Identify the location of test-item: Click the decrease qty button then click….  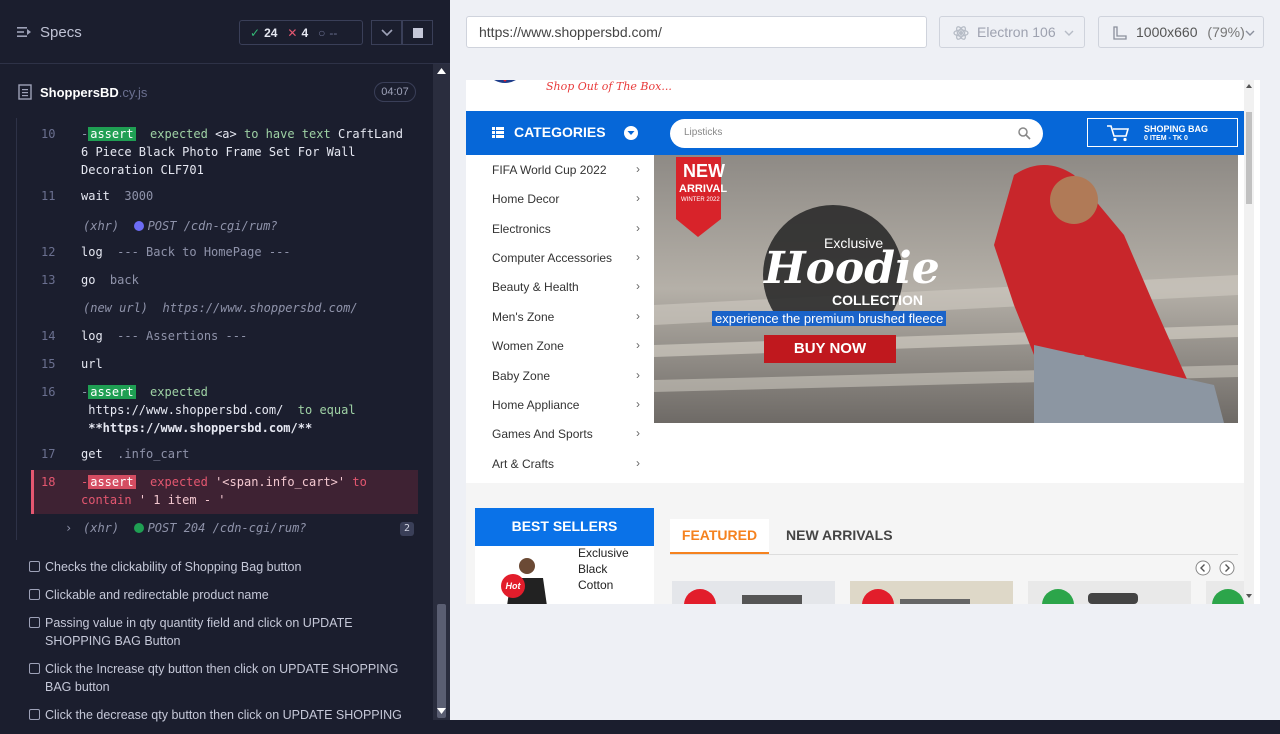
(216, 715).